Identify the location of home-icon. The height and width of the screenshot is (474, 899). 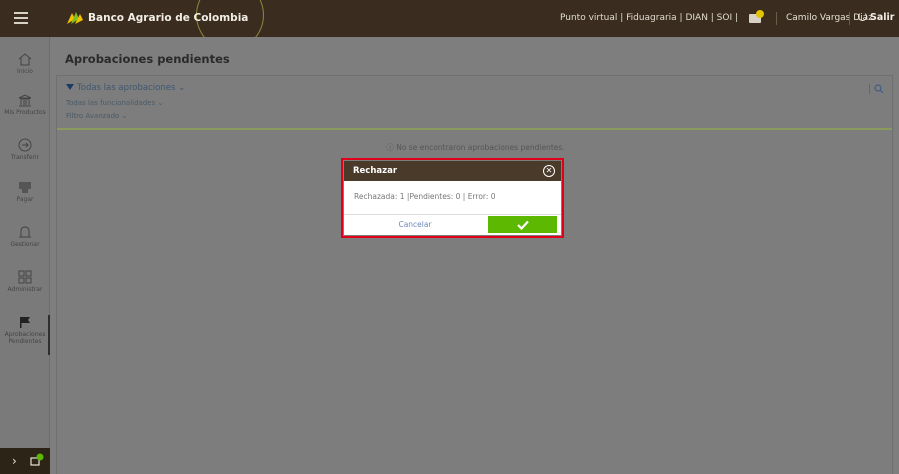
(25, 59).